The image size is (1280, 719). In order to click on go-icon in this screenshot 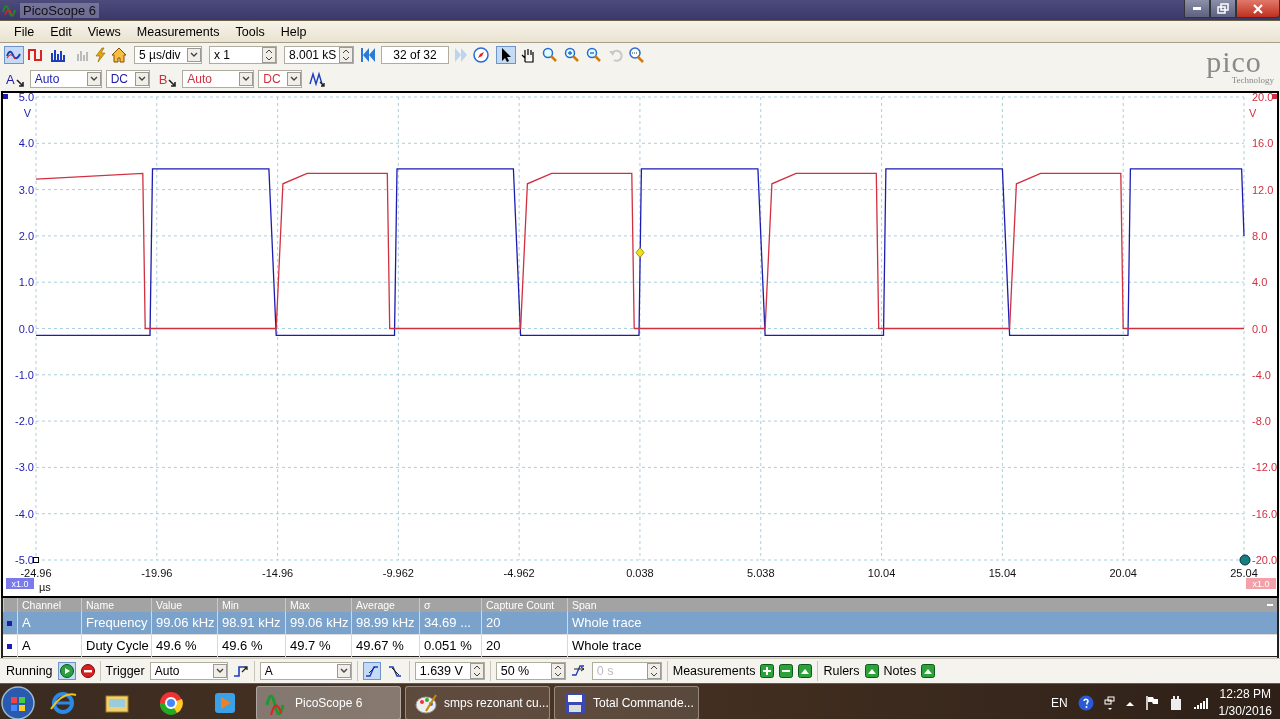, I will do `click(66, 671)`.